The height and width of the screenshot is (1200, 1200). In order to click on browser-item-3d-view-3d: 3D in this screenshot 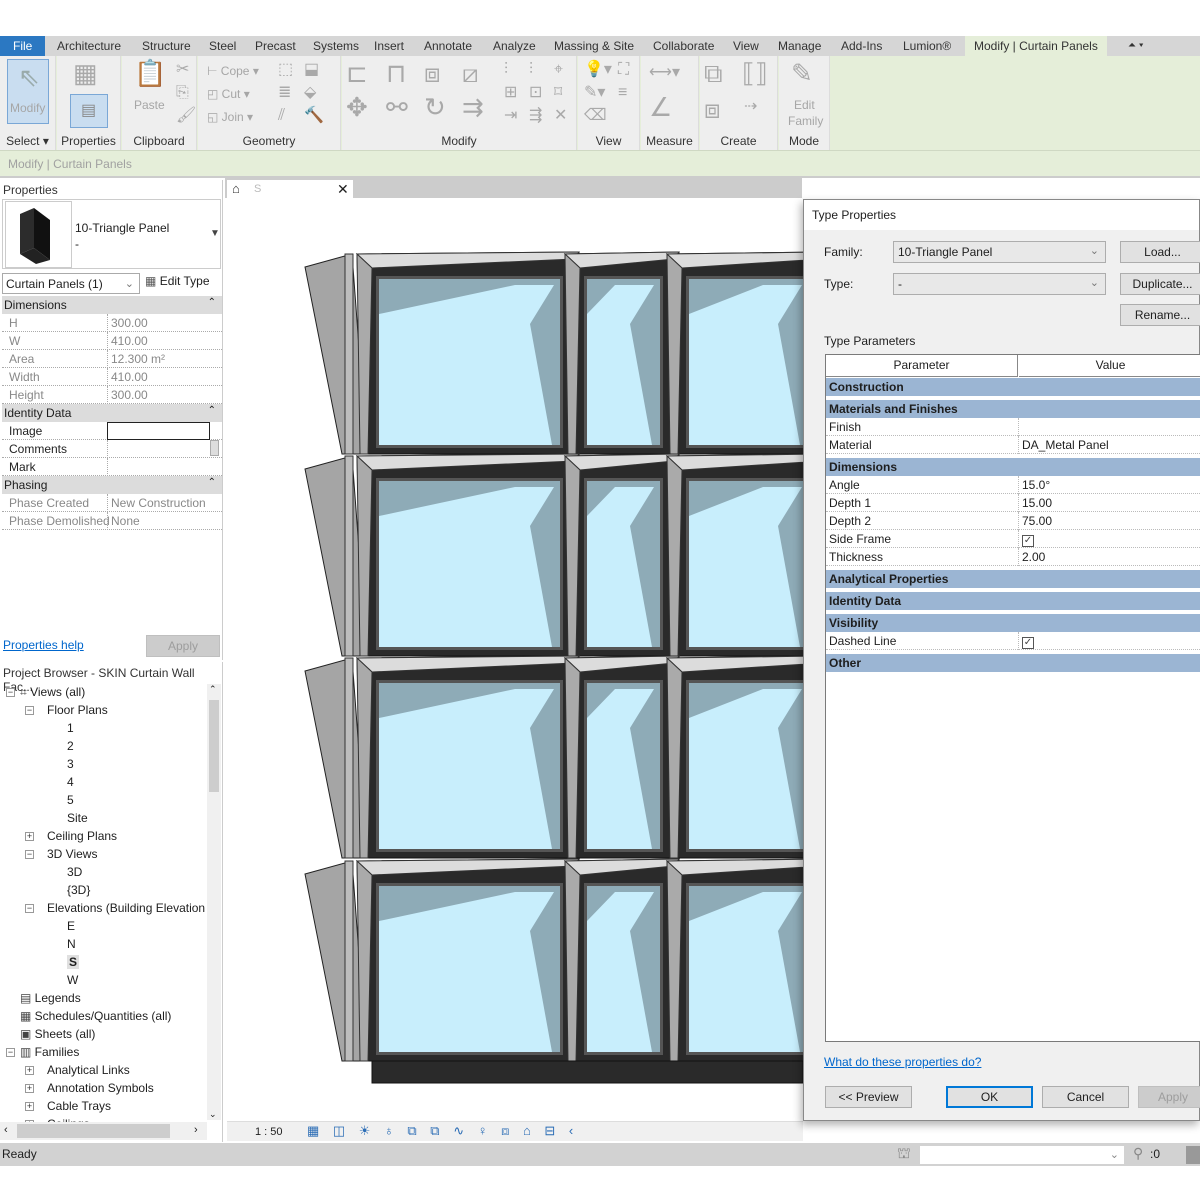, I will do `click(74, 872)`.